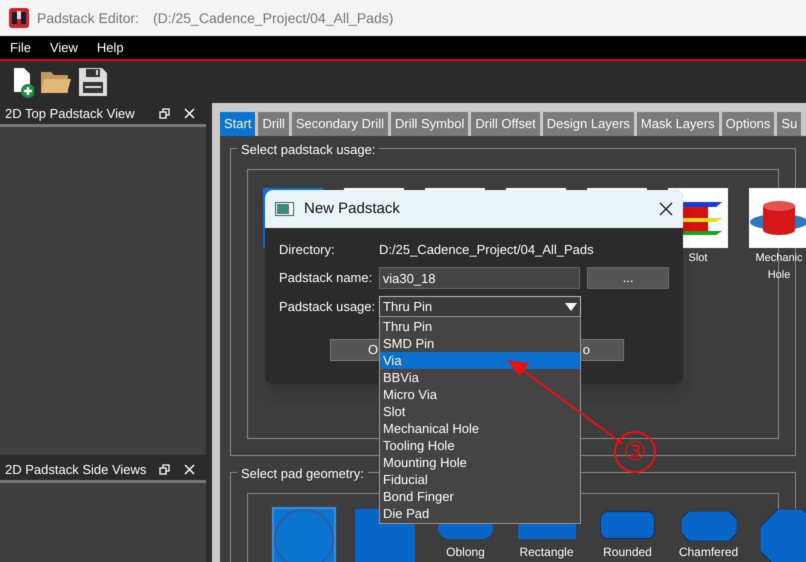 This screenshot has width=806, height=562. What do you see at coordinates (20, 48) in the screenshot?
I see `menu-item: File` at bounding box center [20, 48].